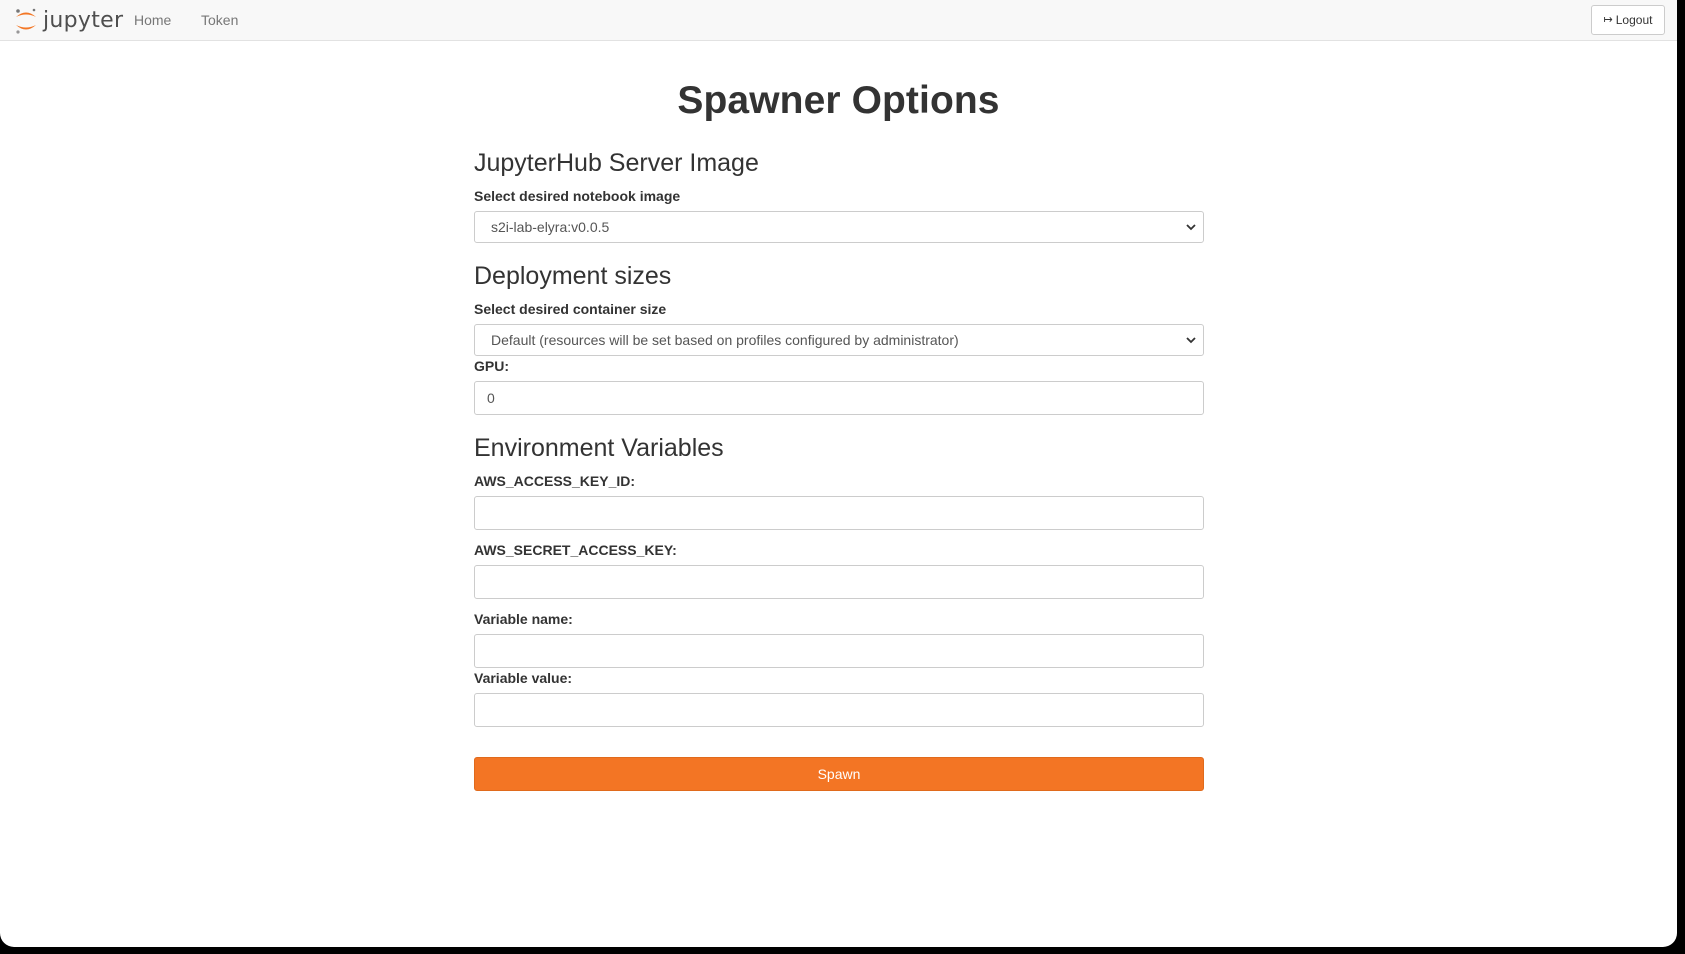  I want to click on variable-value-input, so click(839, 710).